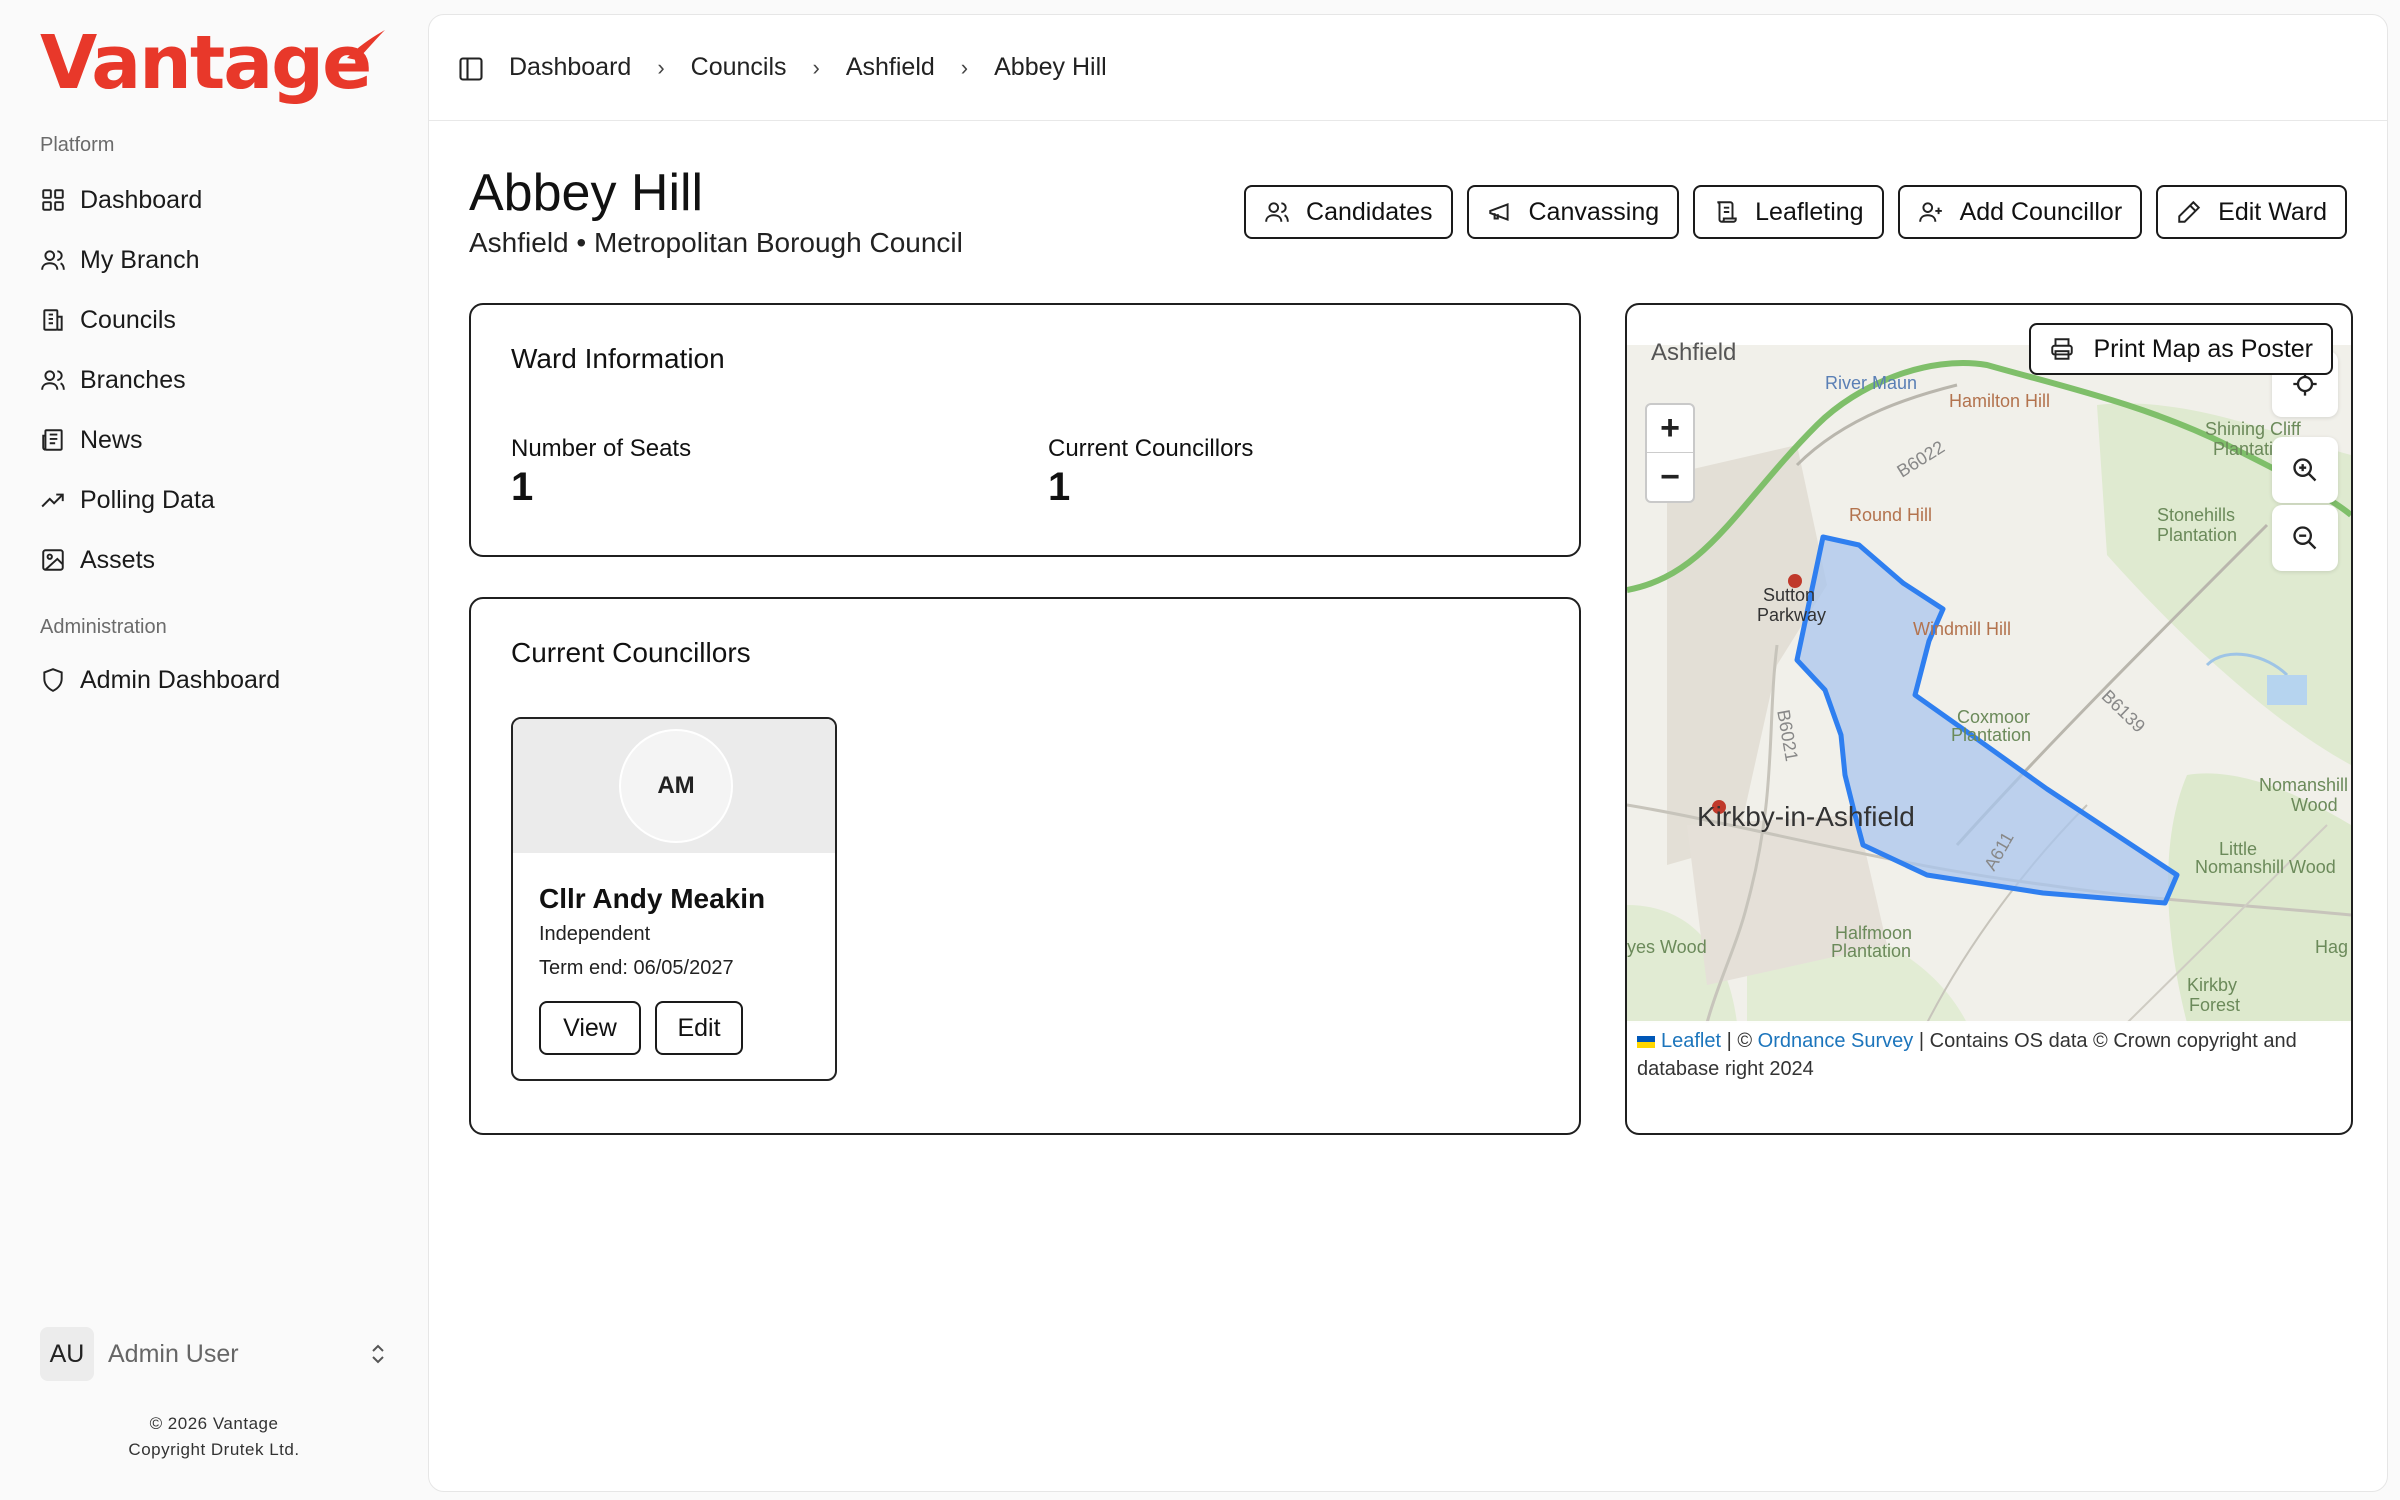 This screenshot has height=1500, width=2400. What do you see at coordinates (180, 679) in the screenshot?
I see `sidebar-item-label: Admin Dashboard` at bounding box center [180, 679].